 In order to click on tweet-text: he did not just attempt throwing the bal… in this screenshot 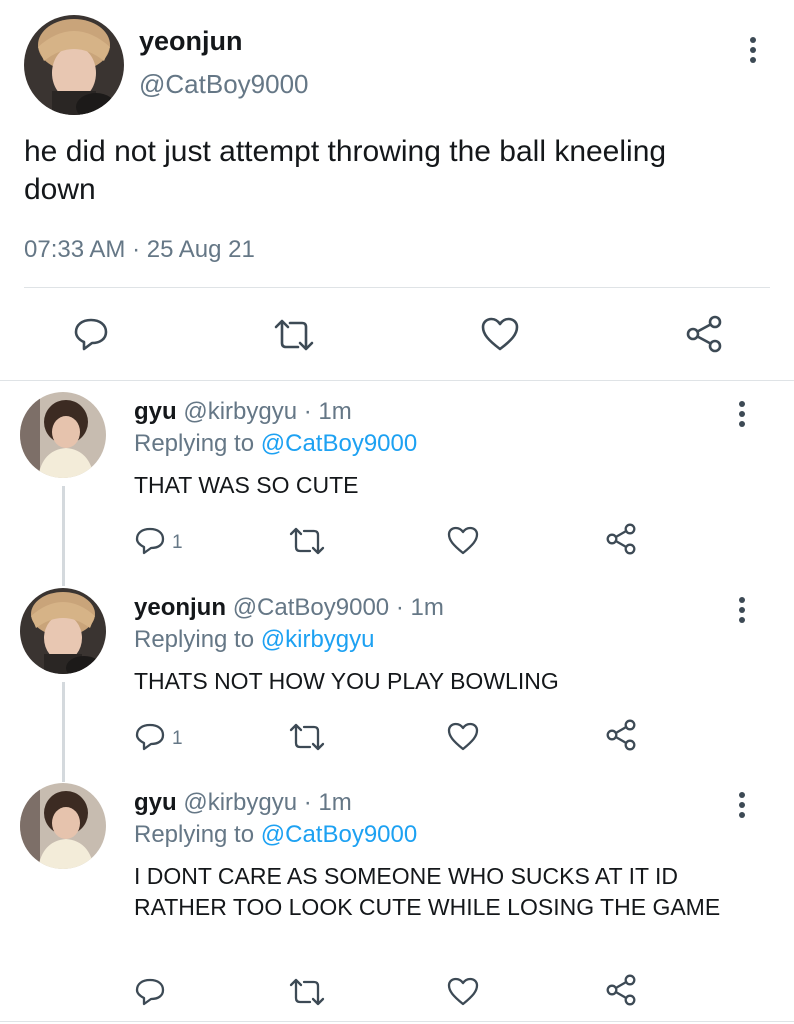, I will do `click(345, 170)`.